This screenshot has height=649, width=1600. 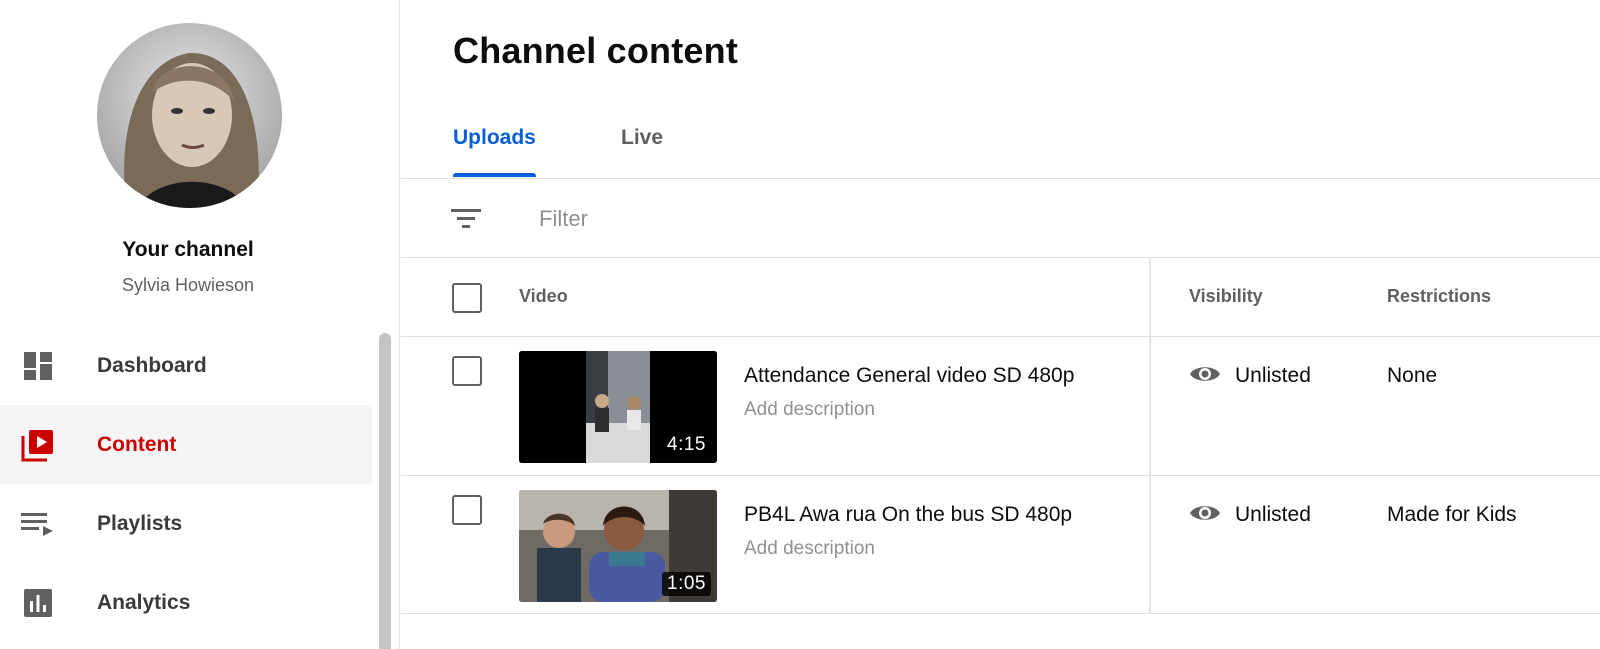 I want to click on avatar-image, so click(x=189, y=115).